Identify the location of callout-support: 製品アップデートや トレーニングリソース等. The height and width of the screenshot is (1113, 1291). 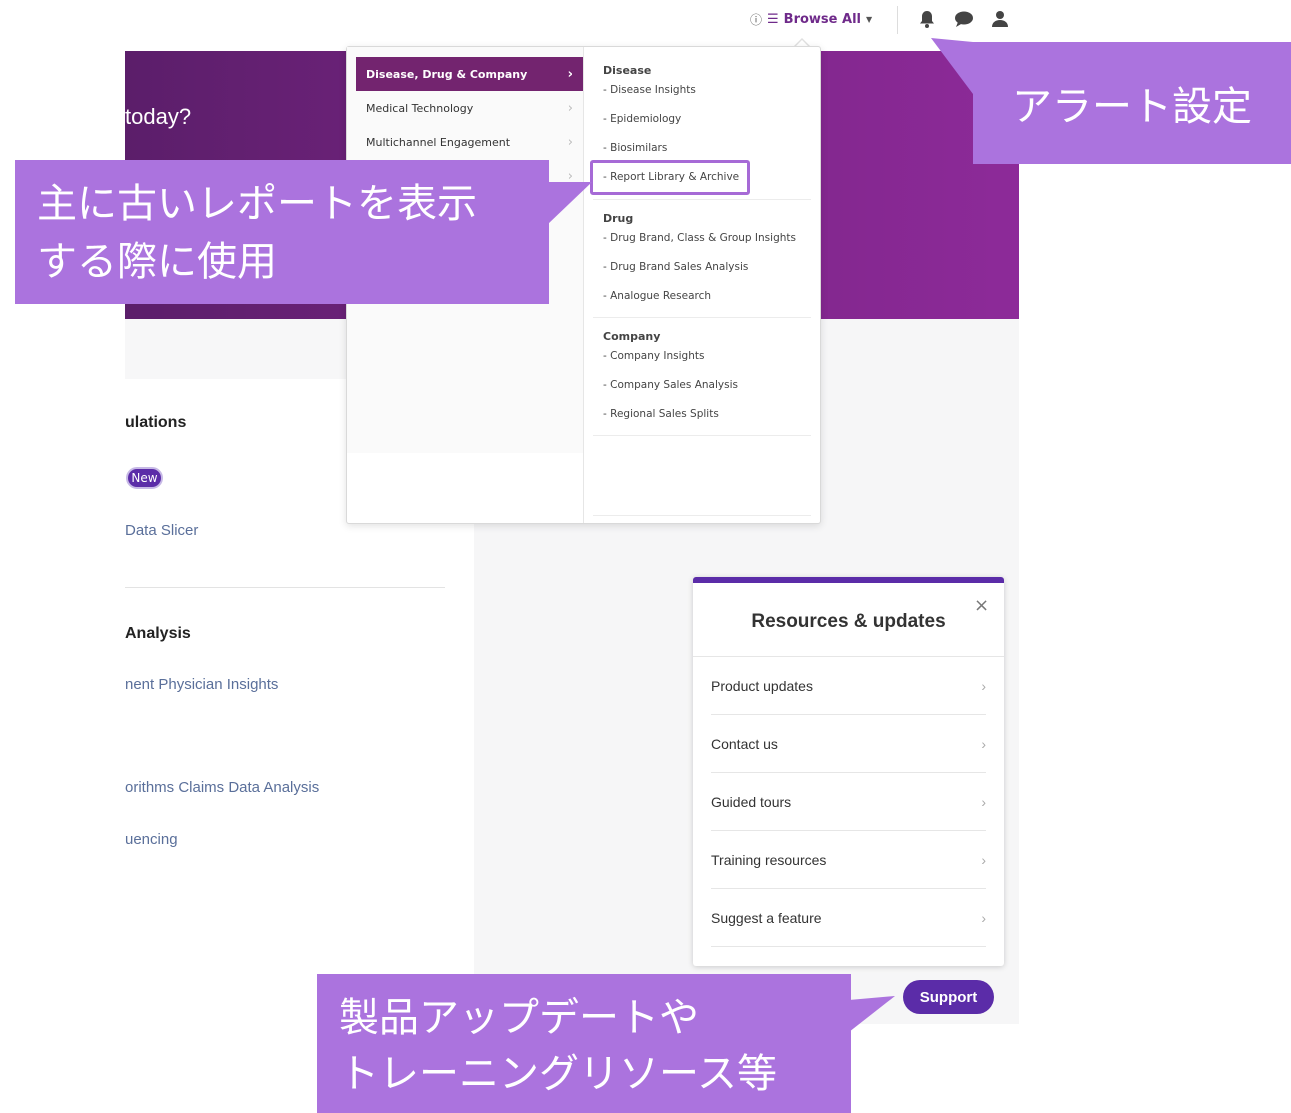
(584, 1043).